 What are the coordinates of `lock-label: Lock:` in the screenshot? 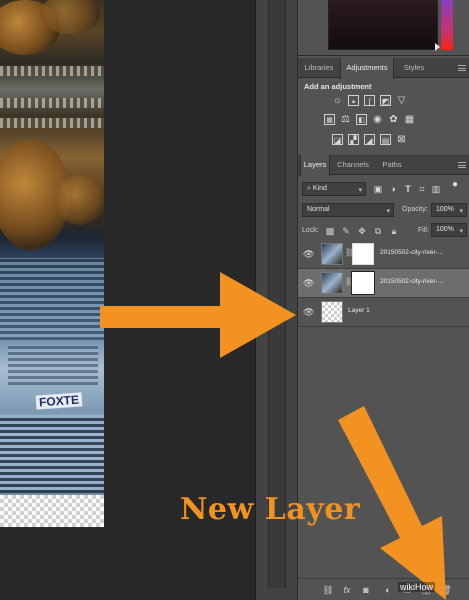 It's located at (310, 230).